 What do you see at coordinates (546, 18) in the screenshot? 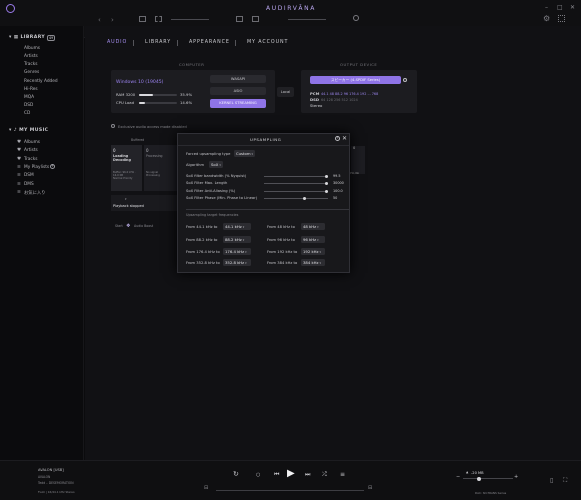
I see `settings-icon: ⚙` at bounding box center [546, 18].